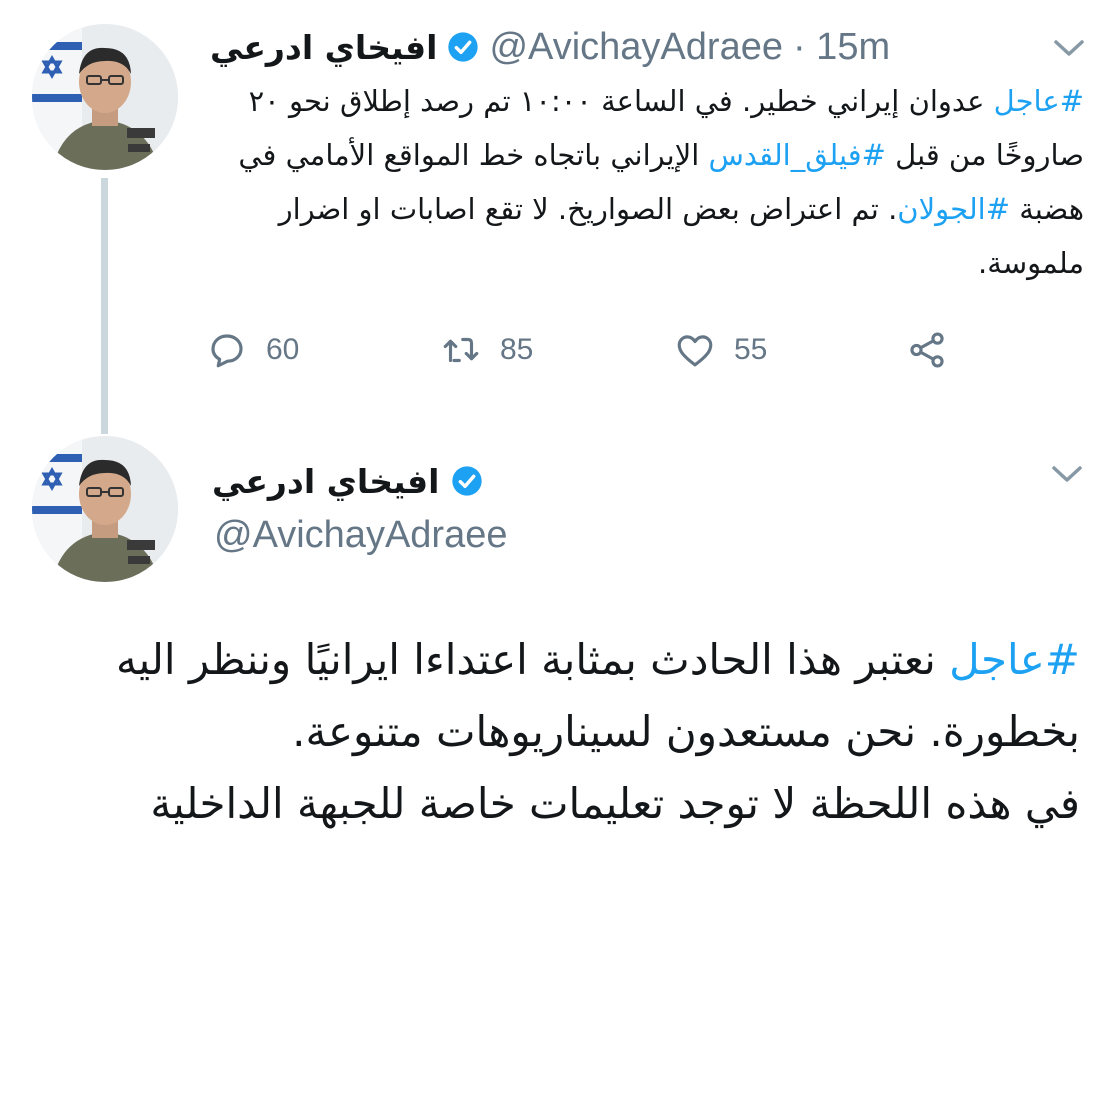  I want to click on hashtag-link: #فيلق_القدس, so click(797, 155).